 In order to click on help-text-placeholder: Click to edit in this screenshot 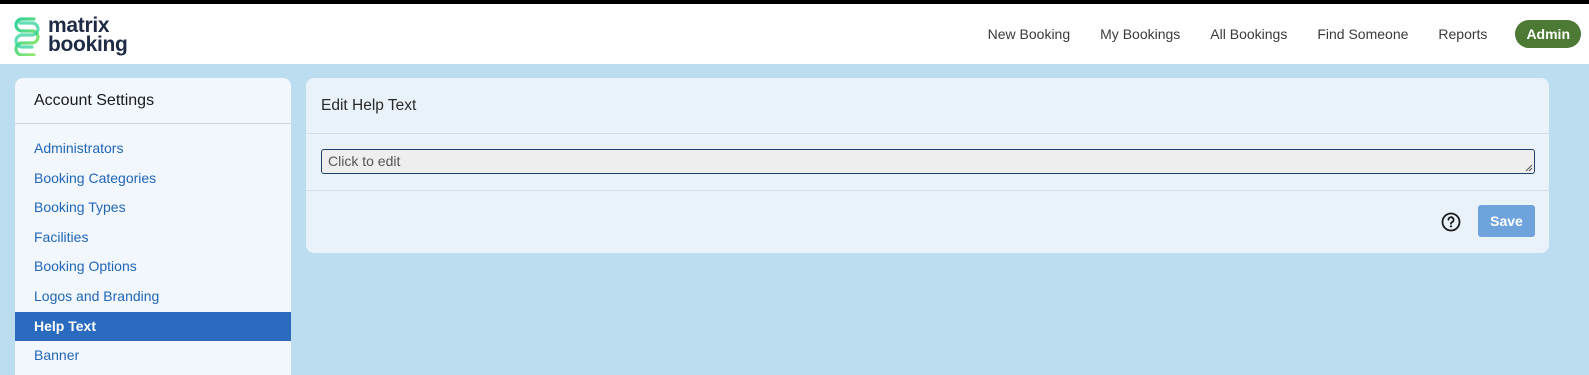, I will do `click(364, 161)`.